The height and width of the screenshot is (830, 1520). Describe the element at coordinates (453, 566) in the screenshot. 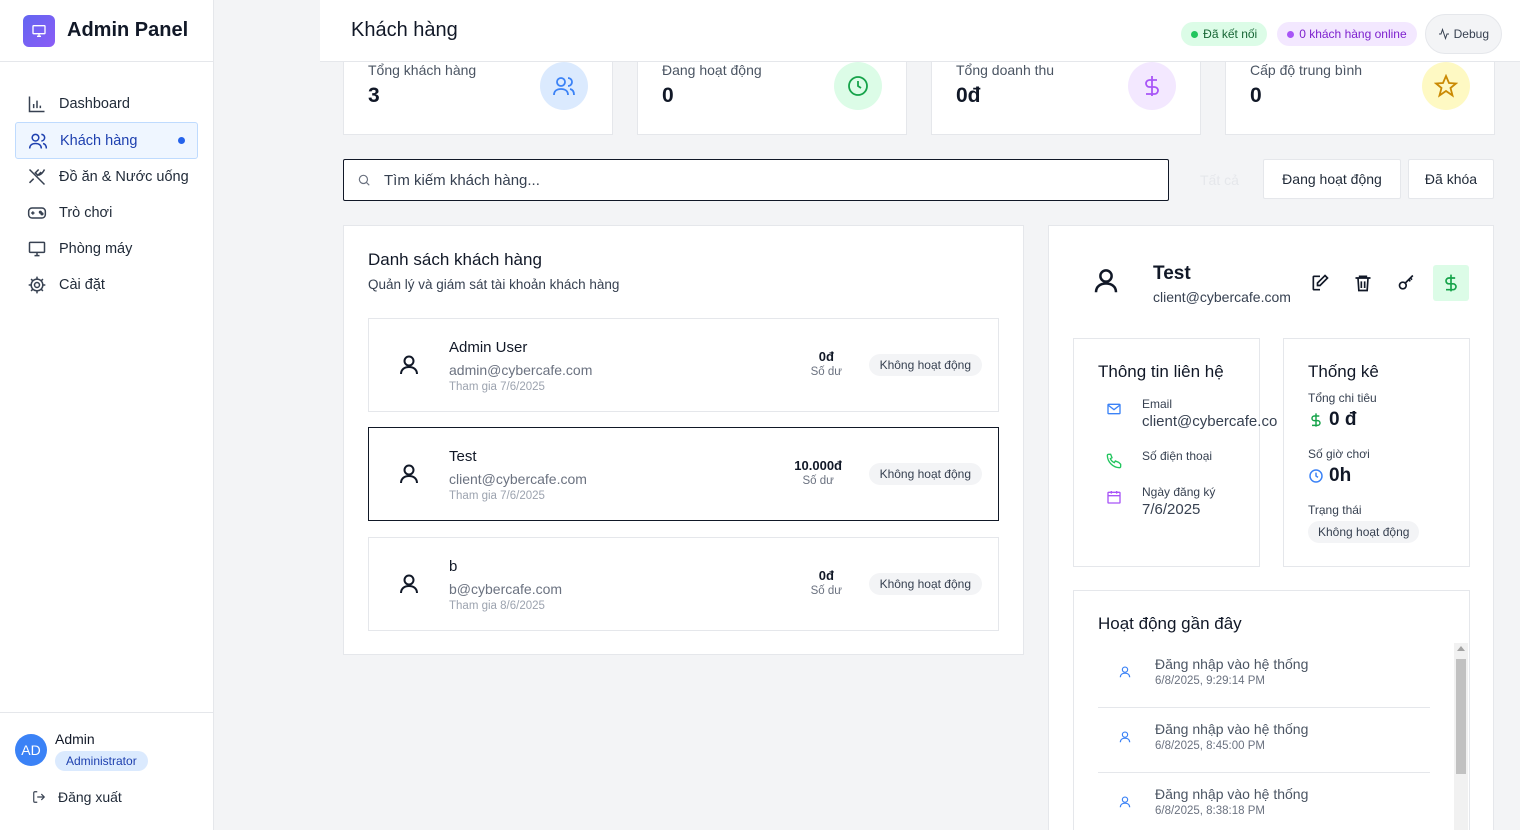

I see `customer-name: b` at that location.